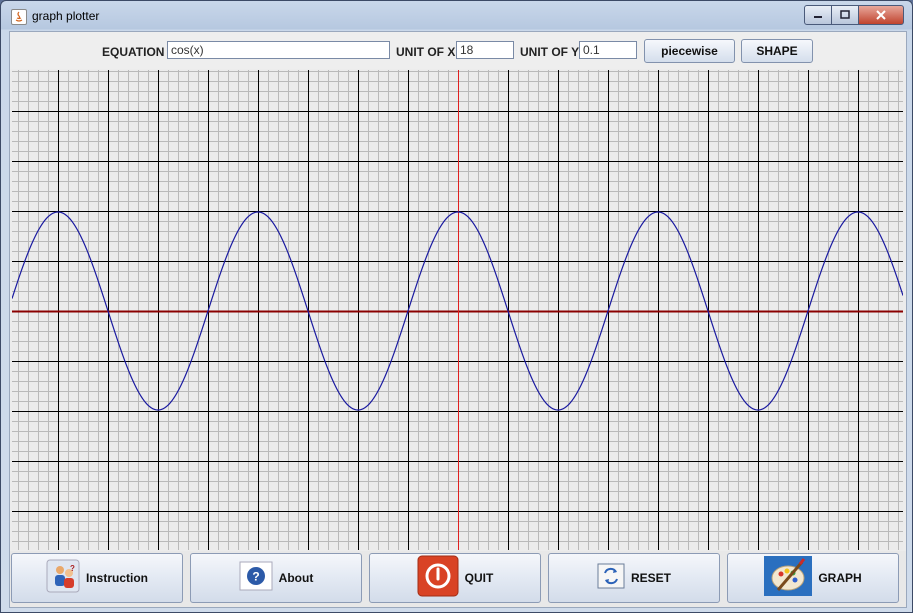  I want to click on maximize-button, so click(845, 15).